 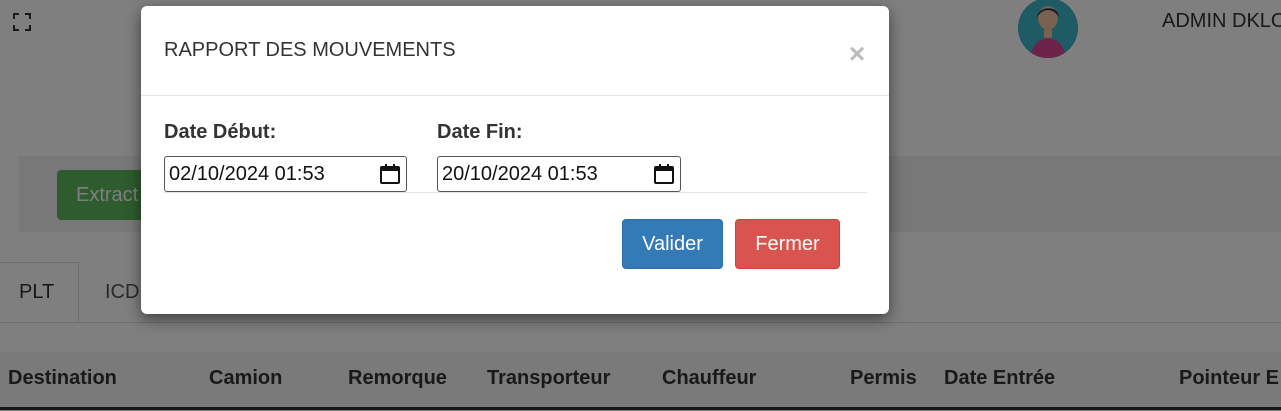 What do you see at coordinates (480, 132) in the screenshot?
I see `end-date-label: Date Fin:` at bounding box center [480, 132].